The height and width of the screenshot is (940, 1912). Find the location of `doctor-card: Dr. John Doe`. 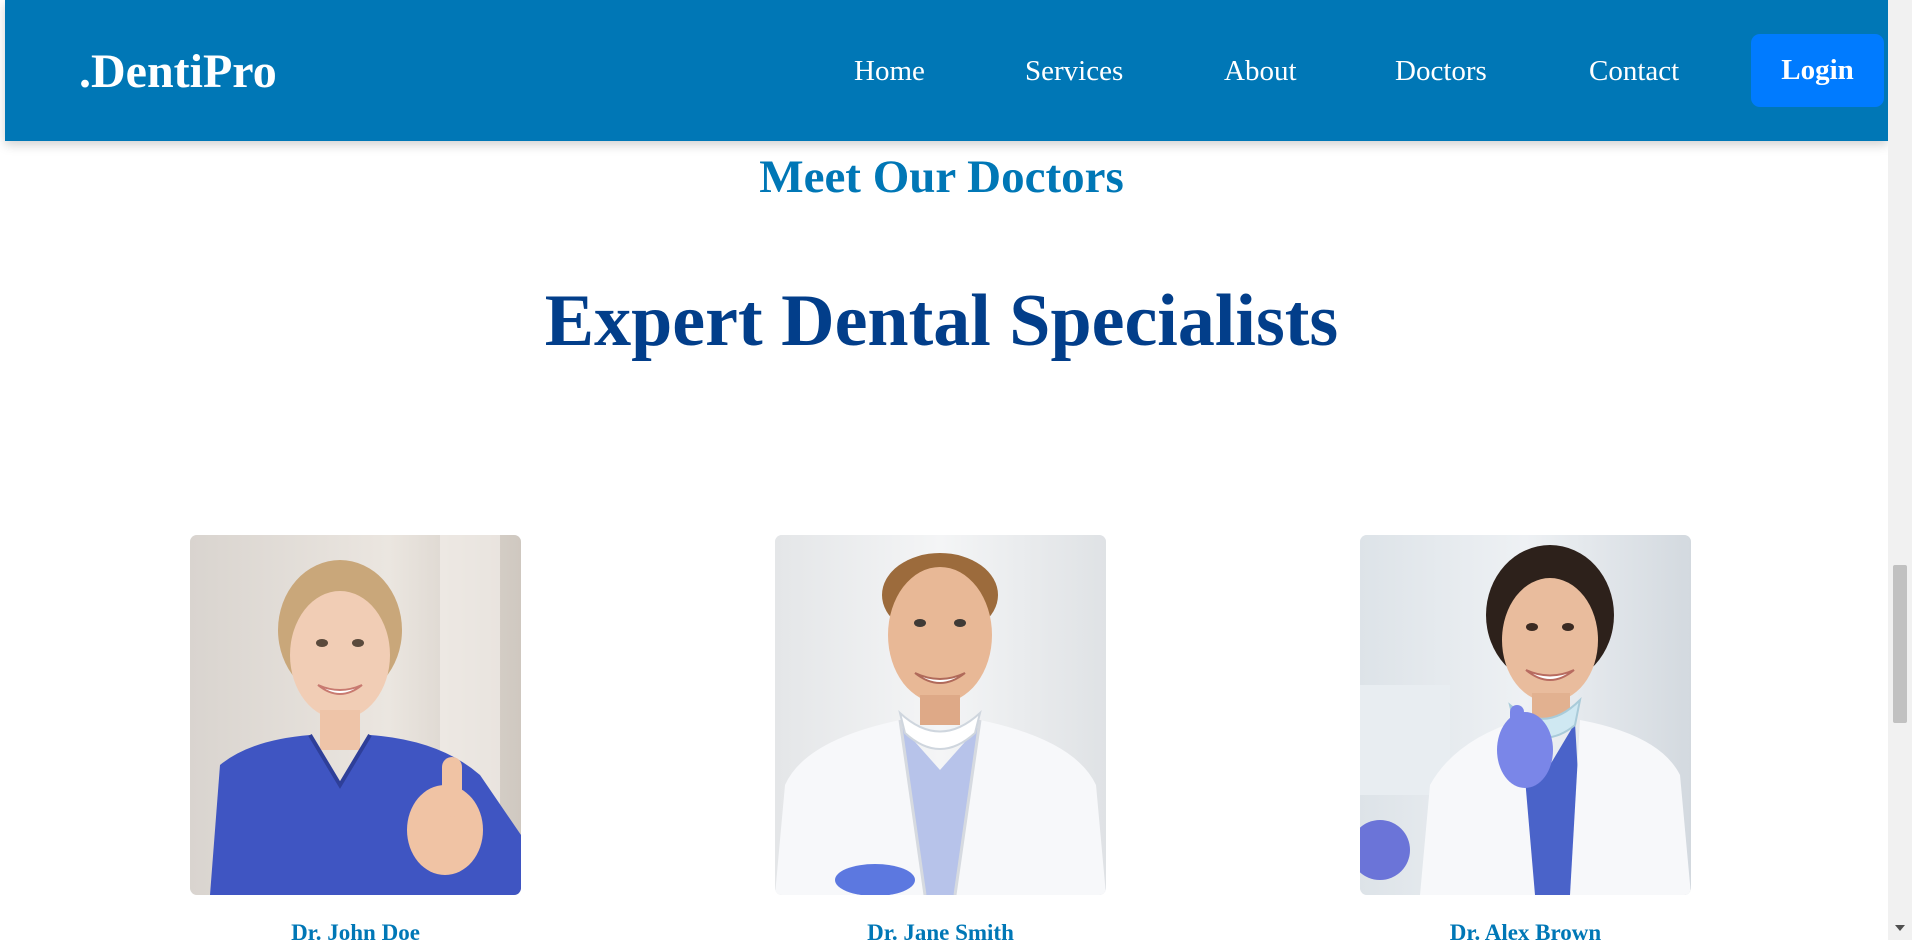

doctor-card: Dr. John Doe is located at coordinates (355, 737).